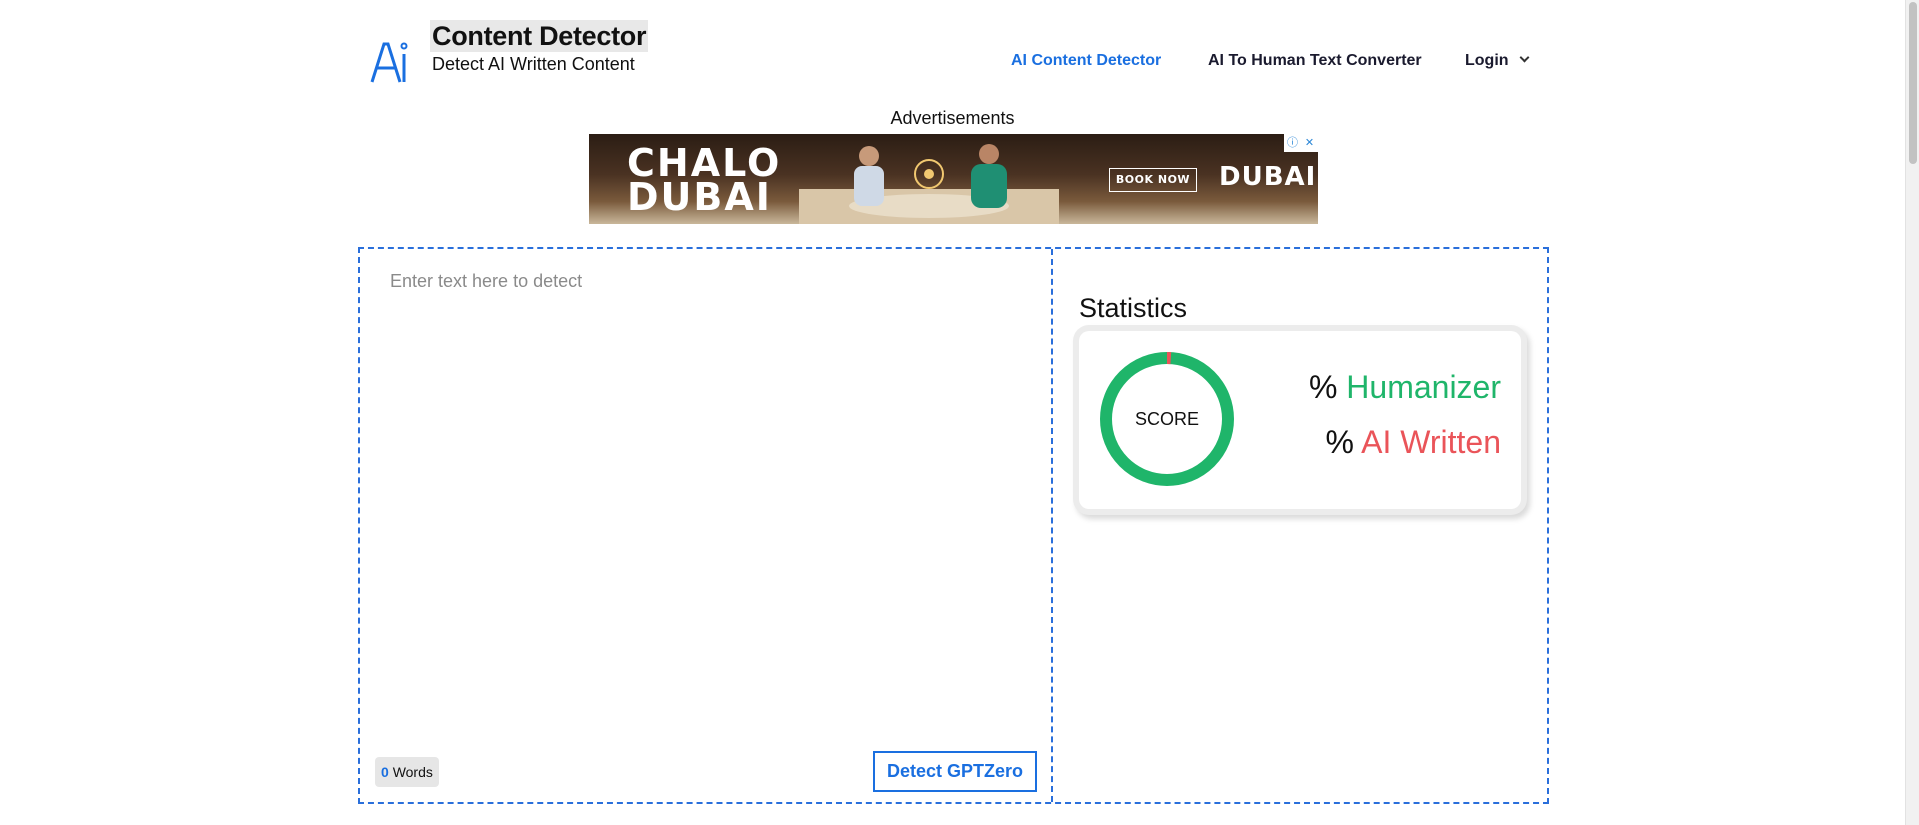 The image size is (1919, 825). Describe the element at coordinates (1292, 143) in the screenshot. I see `info-icon: ⓘ` at that location.